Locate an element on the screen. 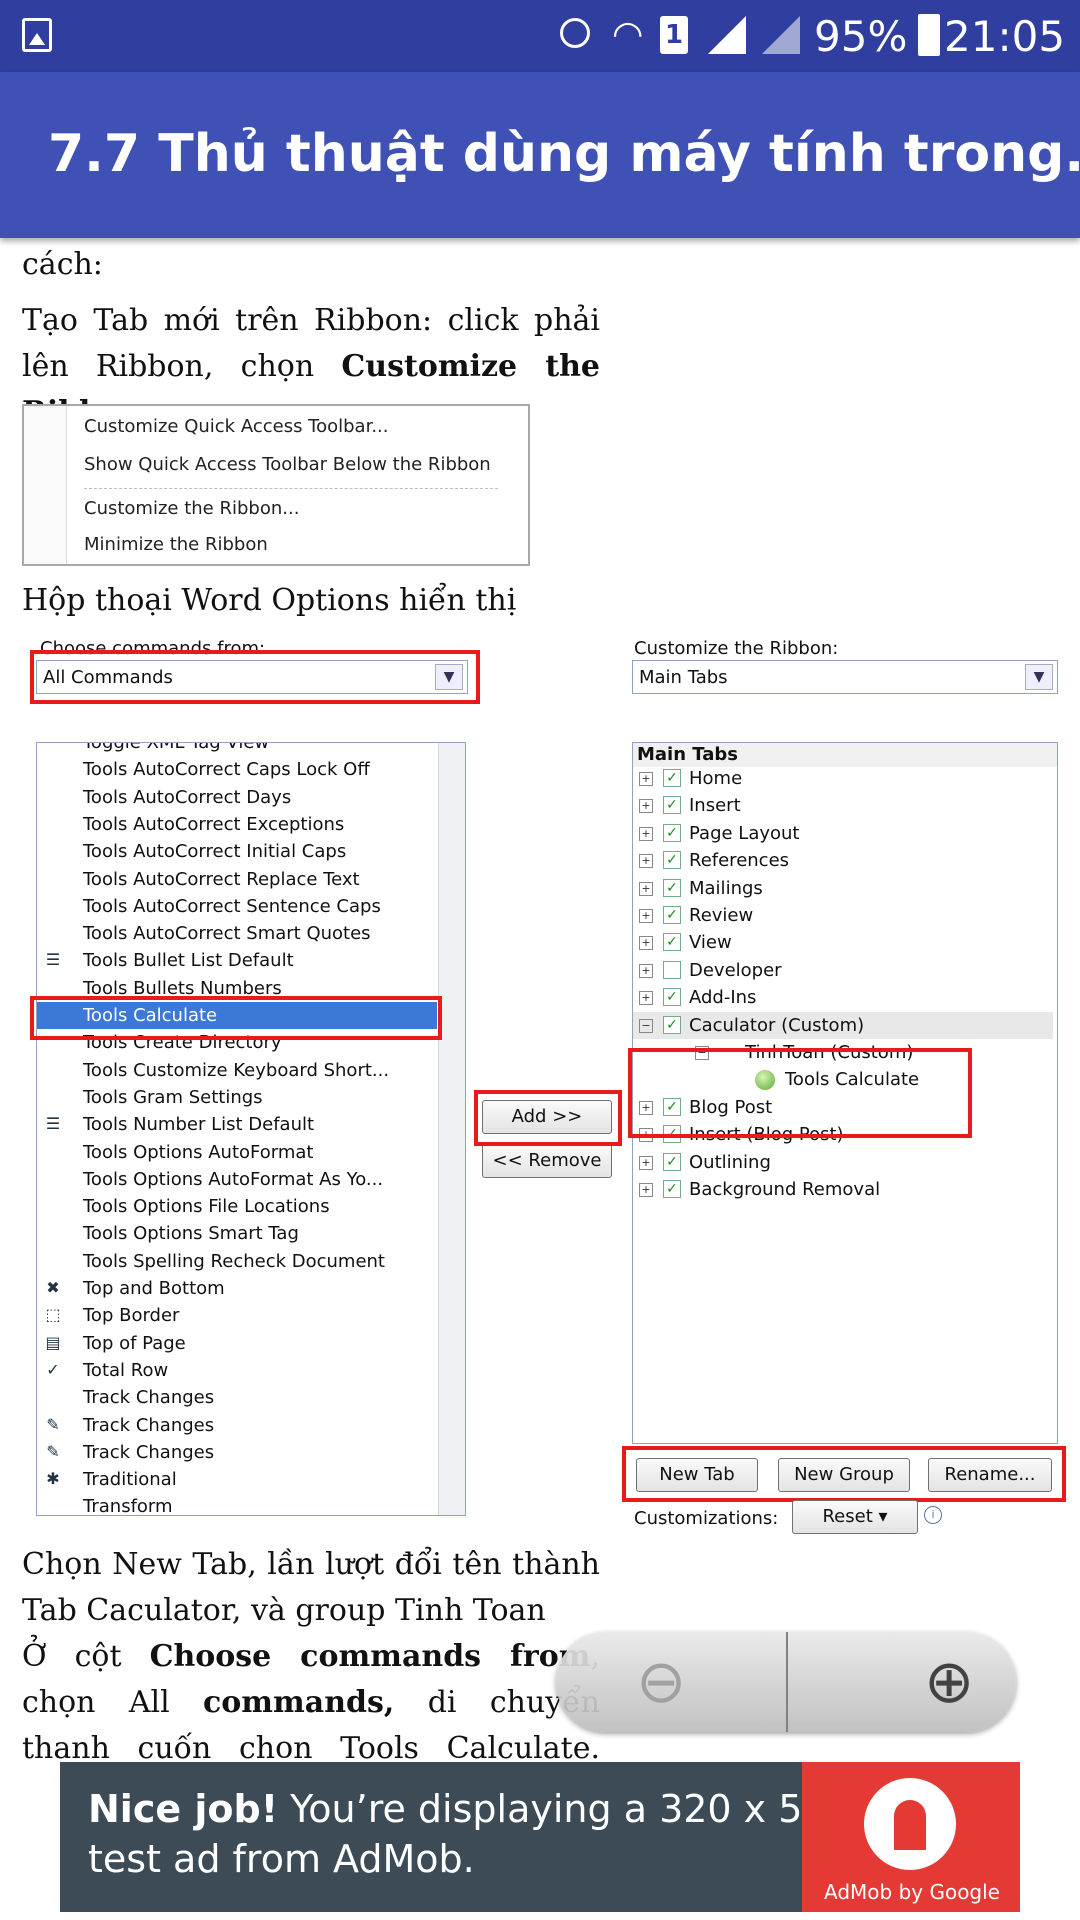  tree-label: Page Layout is located at coordinates (744, 833).